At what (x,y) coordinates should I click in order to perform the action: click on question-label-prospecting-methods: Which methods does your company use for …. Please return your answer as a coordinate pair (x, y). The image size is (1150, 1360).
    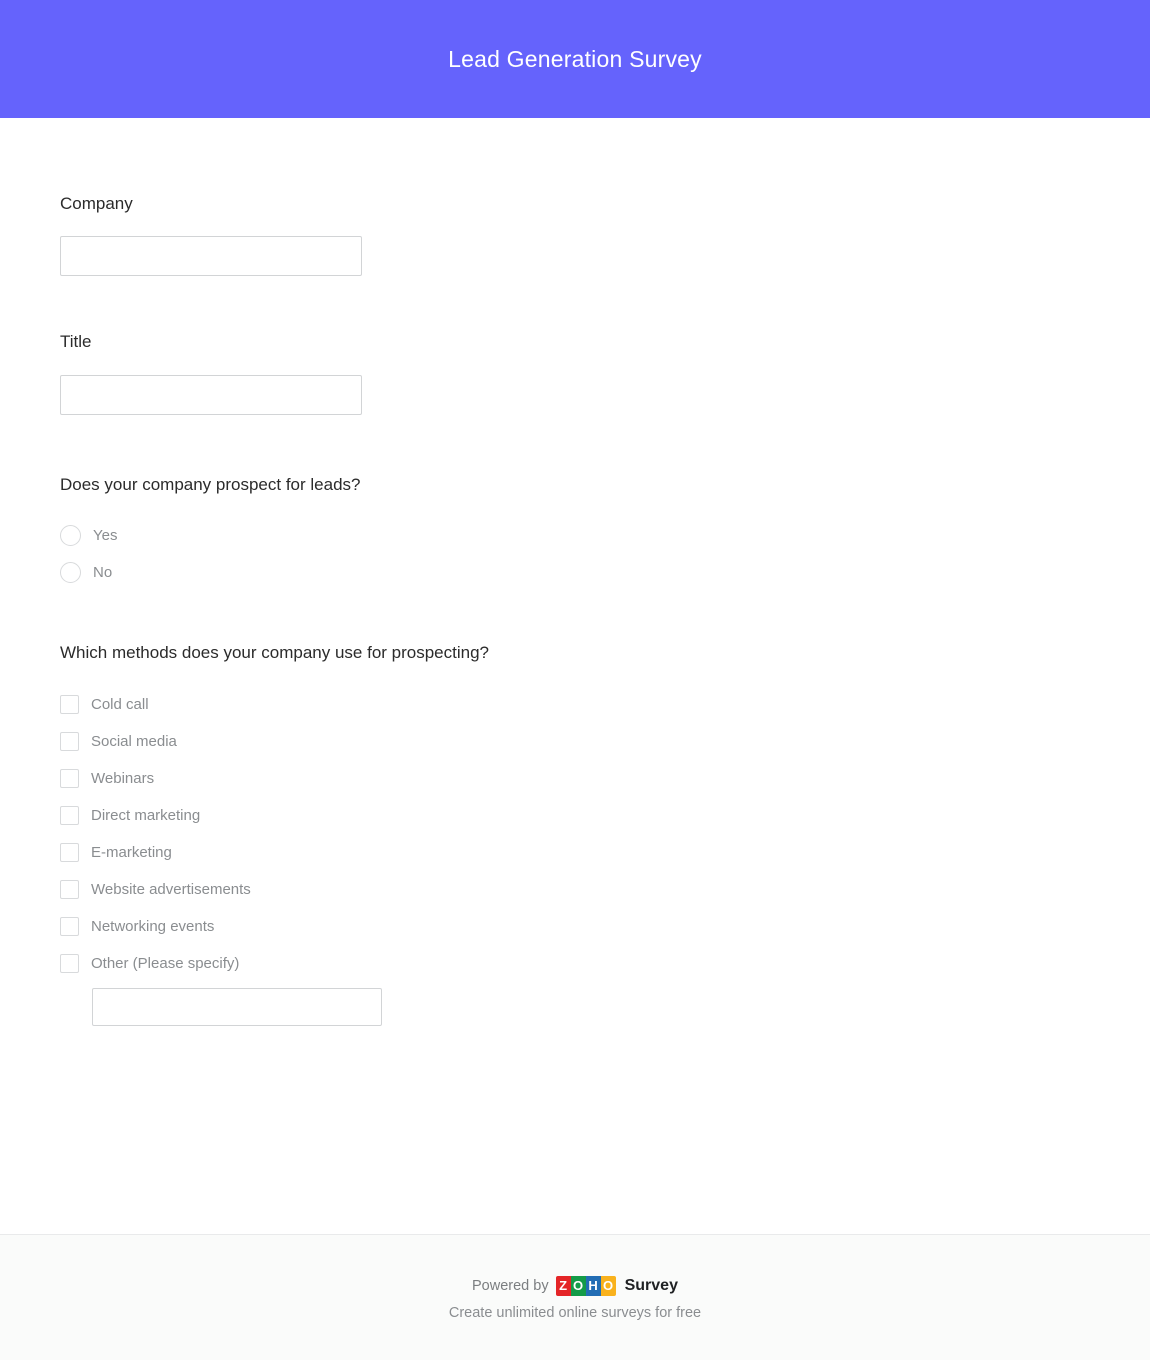
    Looking at the image, I should click on (275, 653).